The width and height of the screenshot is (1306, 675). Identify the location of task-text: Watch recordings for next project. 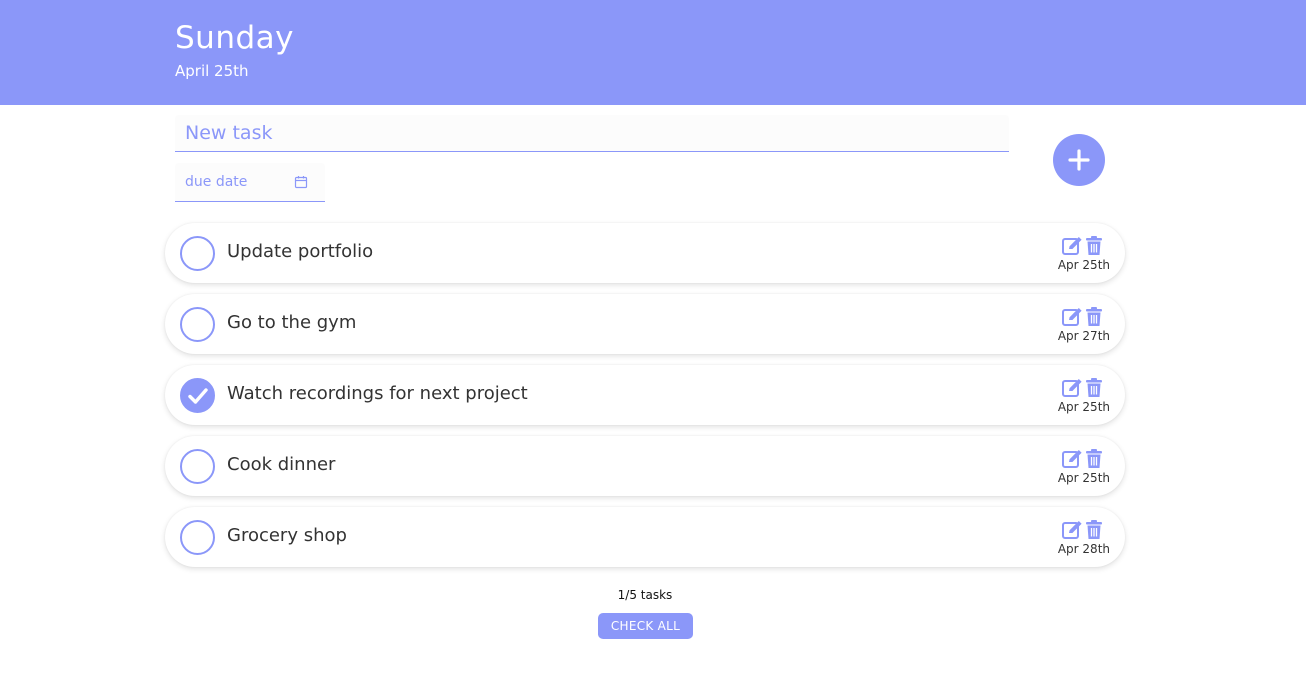
(377, 393).